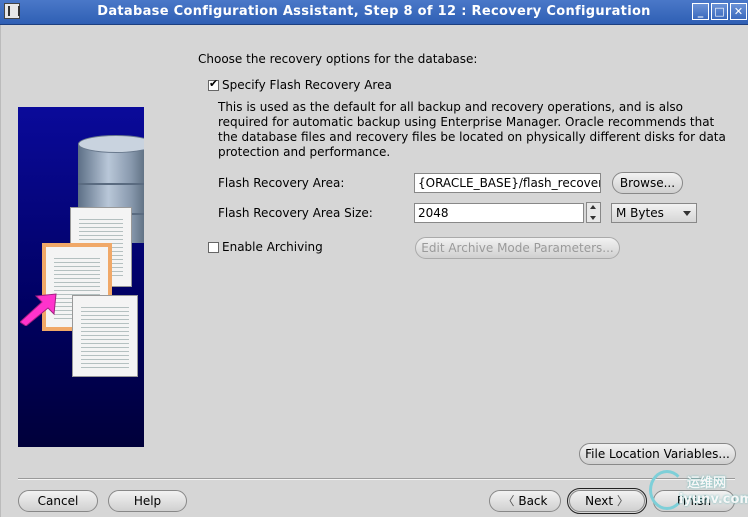  What do you see at coordinates (533, 501) in the screenshot?
I see `back-label: Back` at bounding box center [533, 501].